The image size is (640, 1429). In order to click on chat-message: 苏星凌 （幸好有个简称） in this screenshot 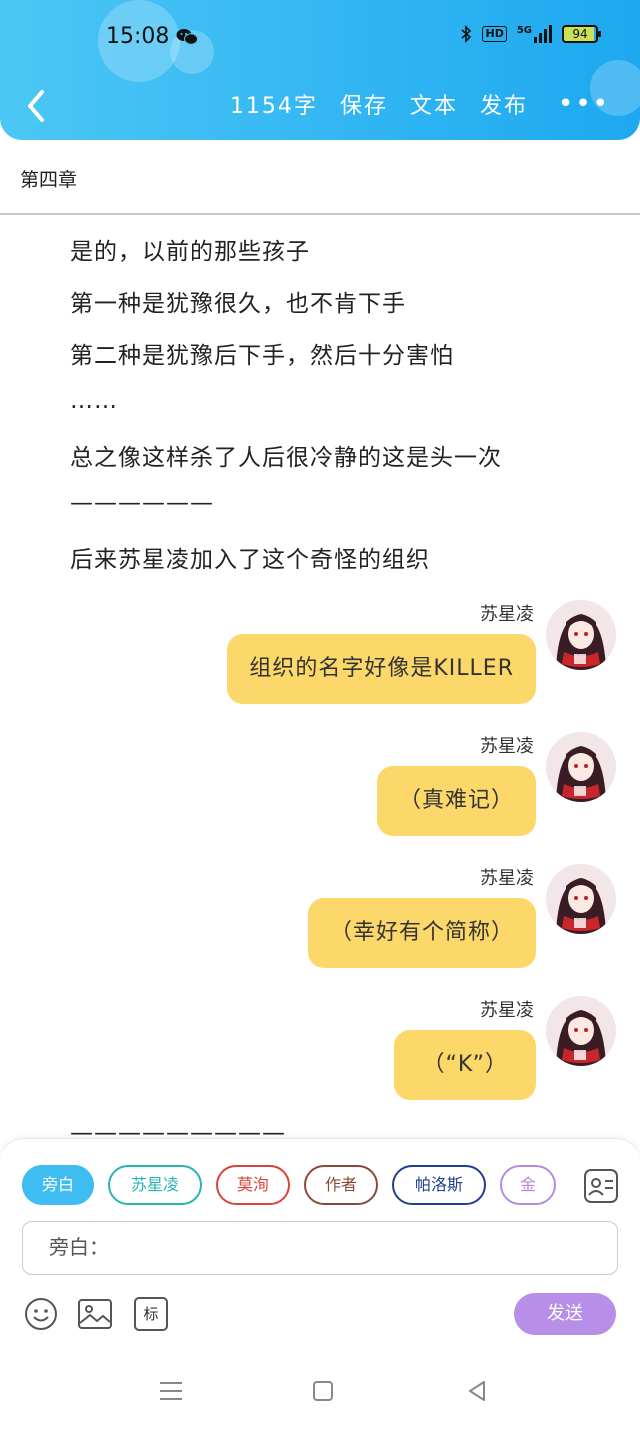, I will do `click(316, 924)`.